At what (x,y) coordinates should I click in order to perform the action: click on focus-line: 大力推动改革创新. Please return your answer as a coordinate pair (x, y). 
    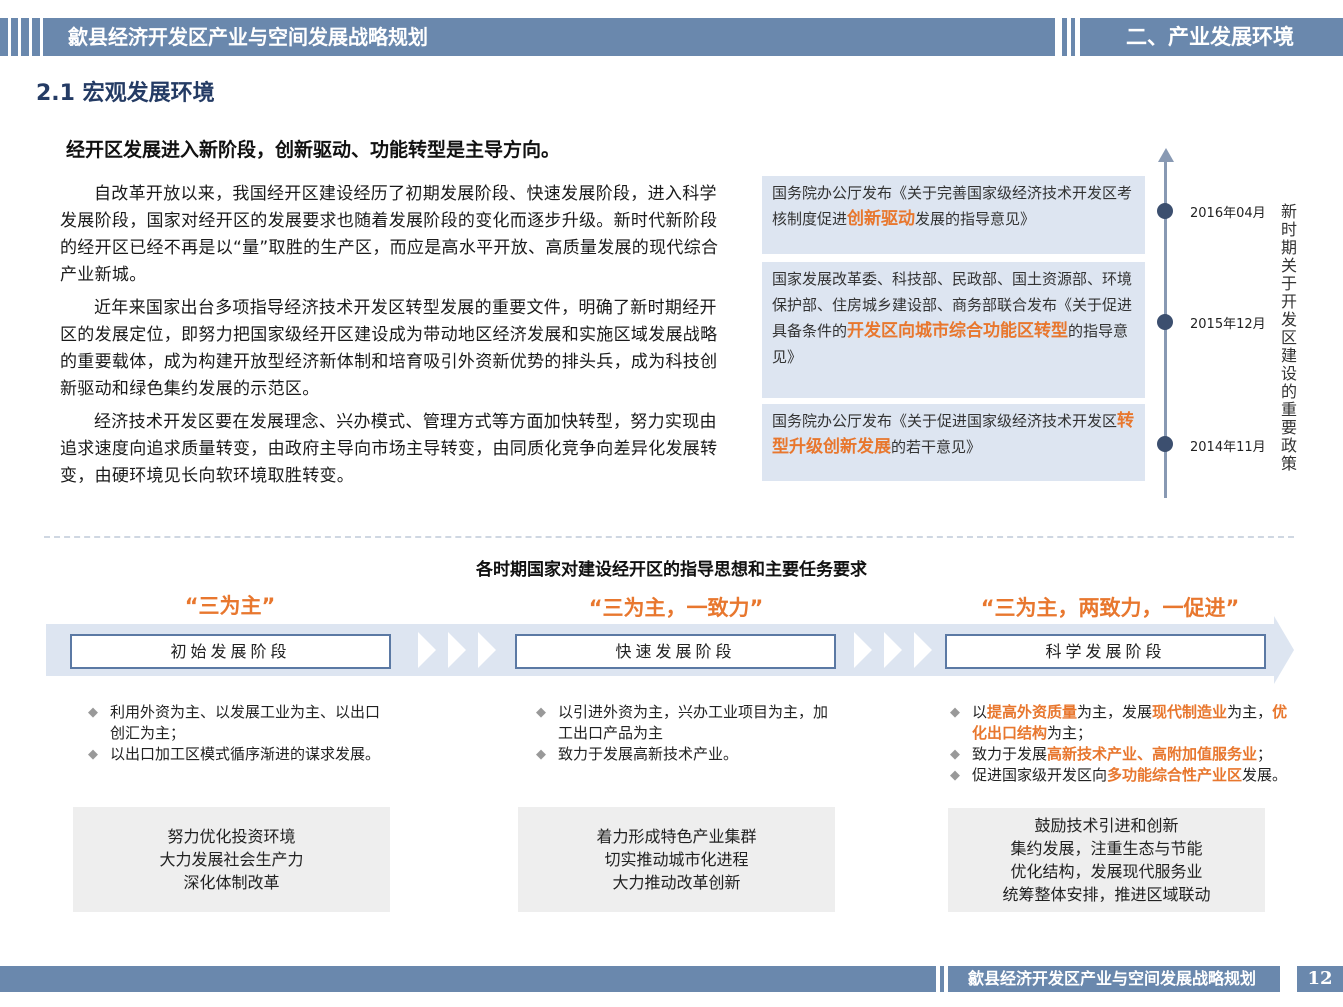
    Looking at the image, I should click on (676, 882).